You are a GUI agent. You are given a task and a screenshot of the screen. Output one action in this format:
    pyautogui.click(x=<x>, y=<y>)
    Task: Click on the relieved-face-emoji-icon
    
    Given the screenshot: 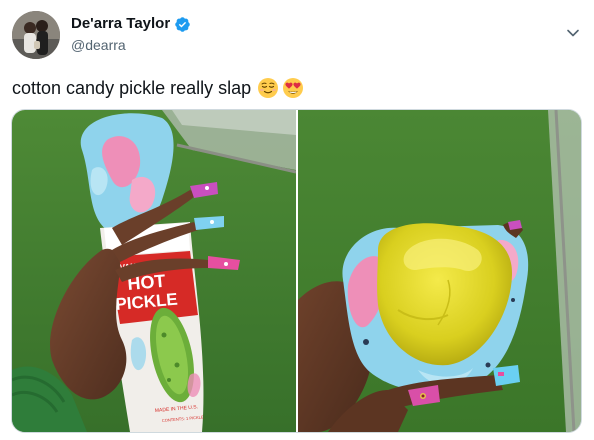 What is the action you would take?
    pyautogui.click(x=268, y=88)
    